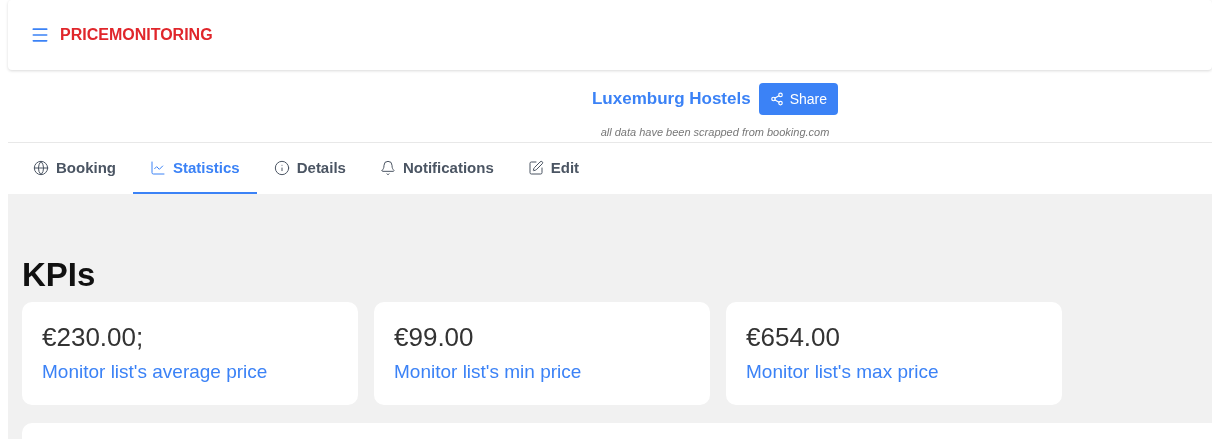 The width and height of the screenshot is (1212, 439). What do you see at coordinates (59, 275) in the screenshot?
I see `section-heading: KPIs` at bounding box center [59, 275].